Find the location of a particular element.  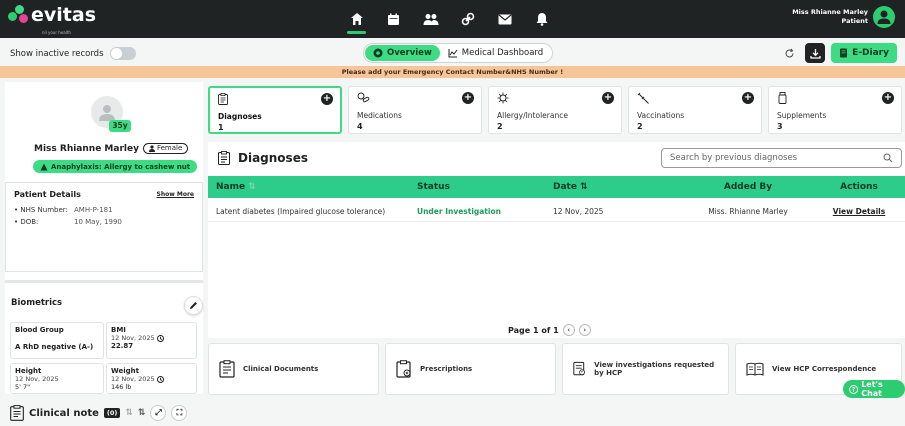

edit-biometrics-button is located at coordinates (193, 305).